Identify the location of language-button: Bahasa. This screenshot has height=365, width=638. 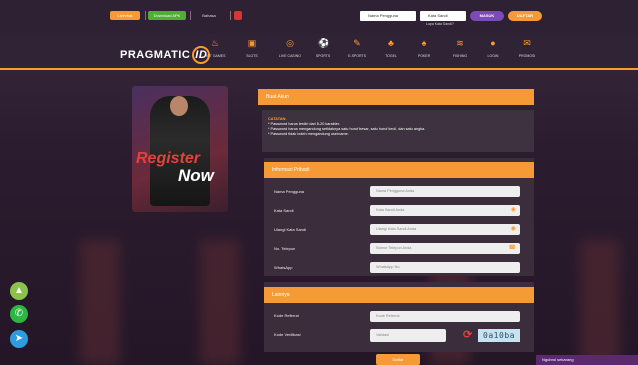
(209, 15).